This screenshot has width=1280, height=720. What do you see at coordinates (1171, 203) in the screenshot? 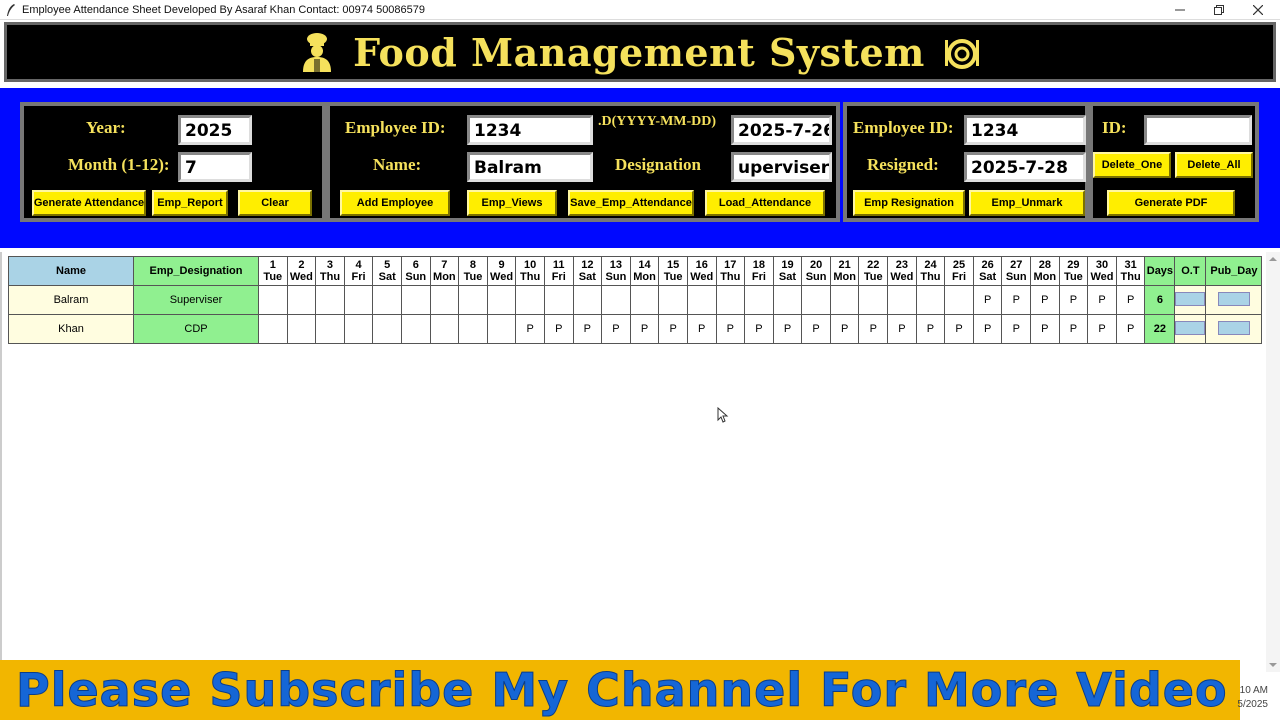
I see `generate-pdf-button: Generate PDF` at bounding box center [1171, 203].